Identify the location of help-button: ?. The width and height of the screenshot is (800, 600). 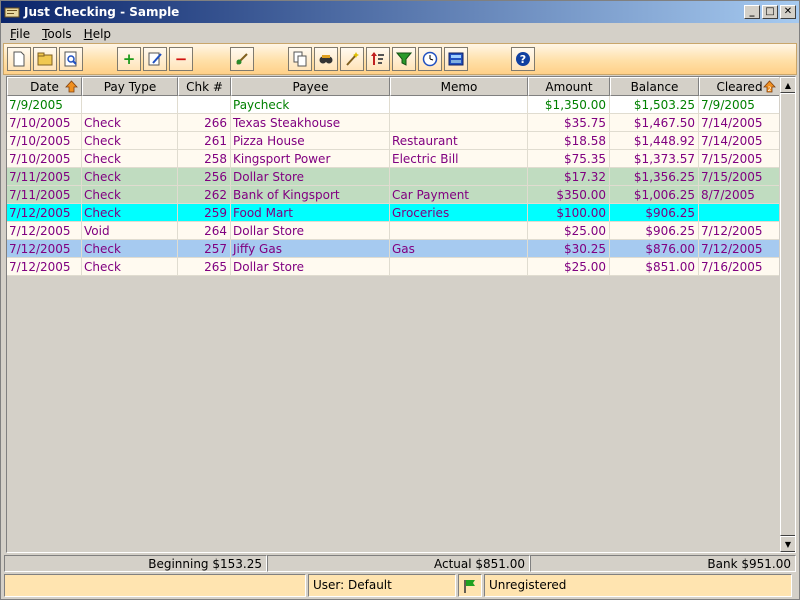
(523, 59).